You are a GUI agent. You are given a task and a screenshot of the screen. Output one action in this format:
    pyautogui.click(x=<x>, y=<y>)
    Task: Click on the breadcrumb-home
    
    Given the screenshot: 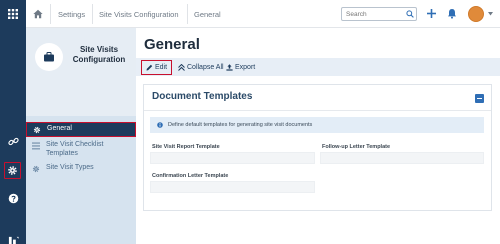 What is the action you would take?
    pyautogui.click(x=38, y=14)
    